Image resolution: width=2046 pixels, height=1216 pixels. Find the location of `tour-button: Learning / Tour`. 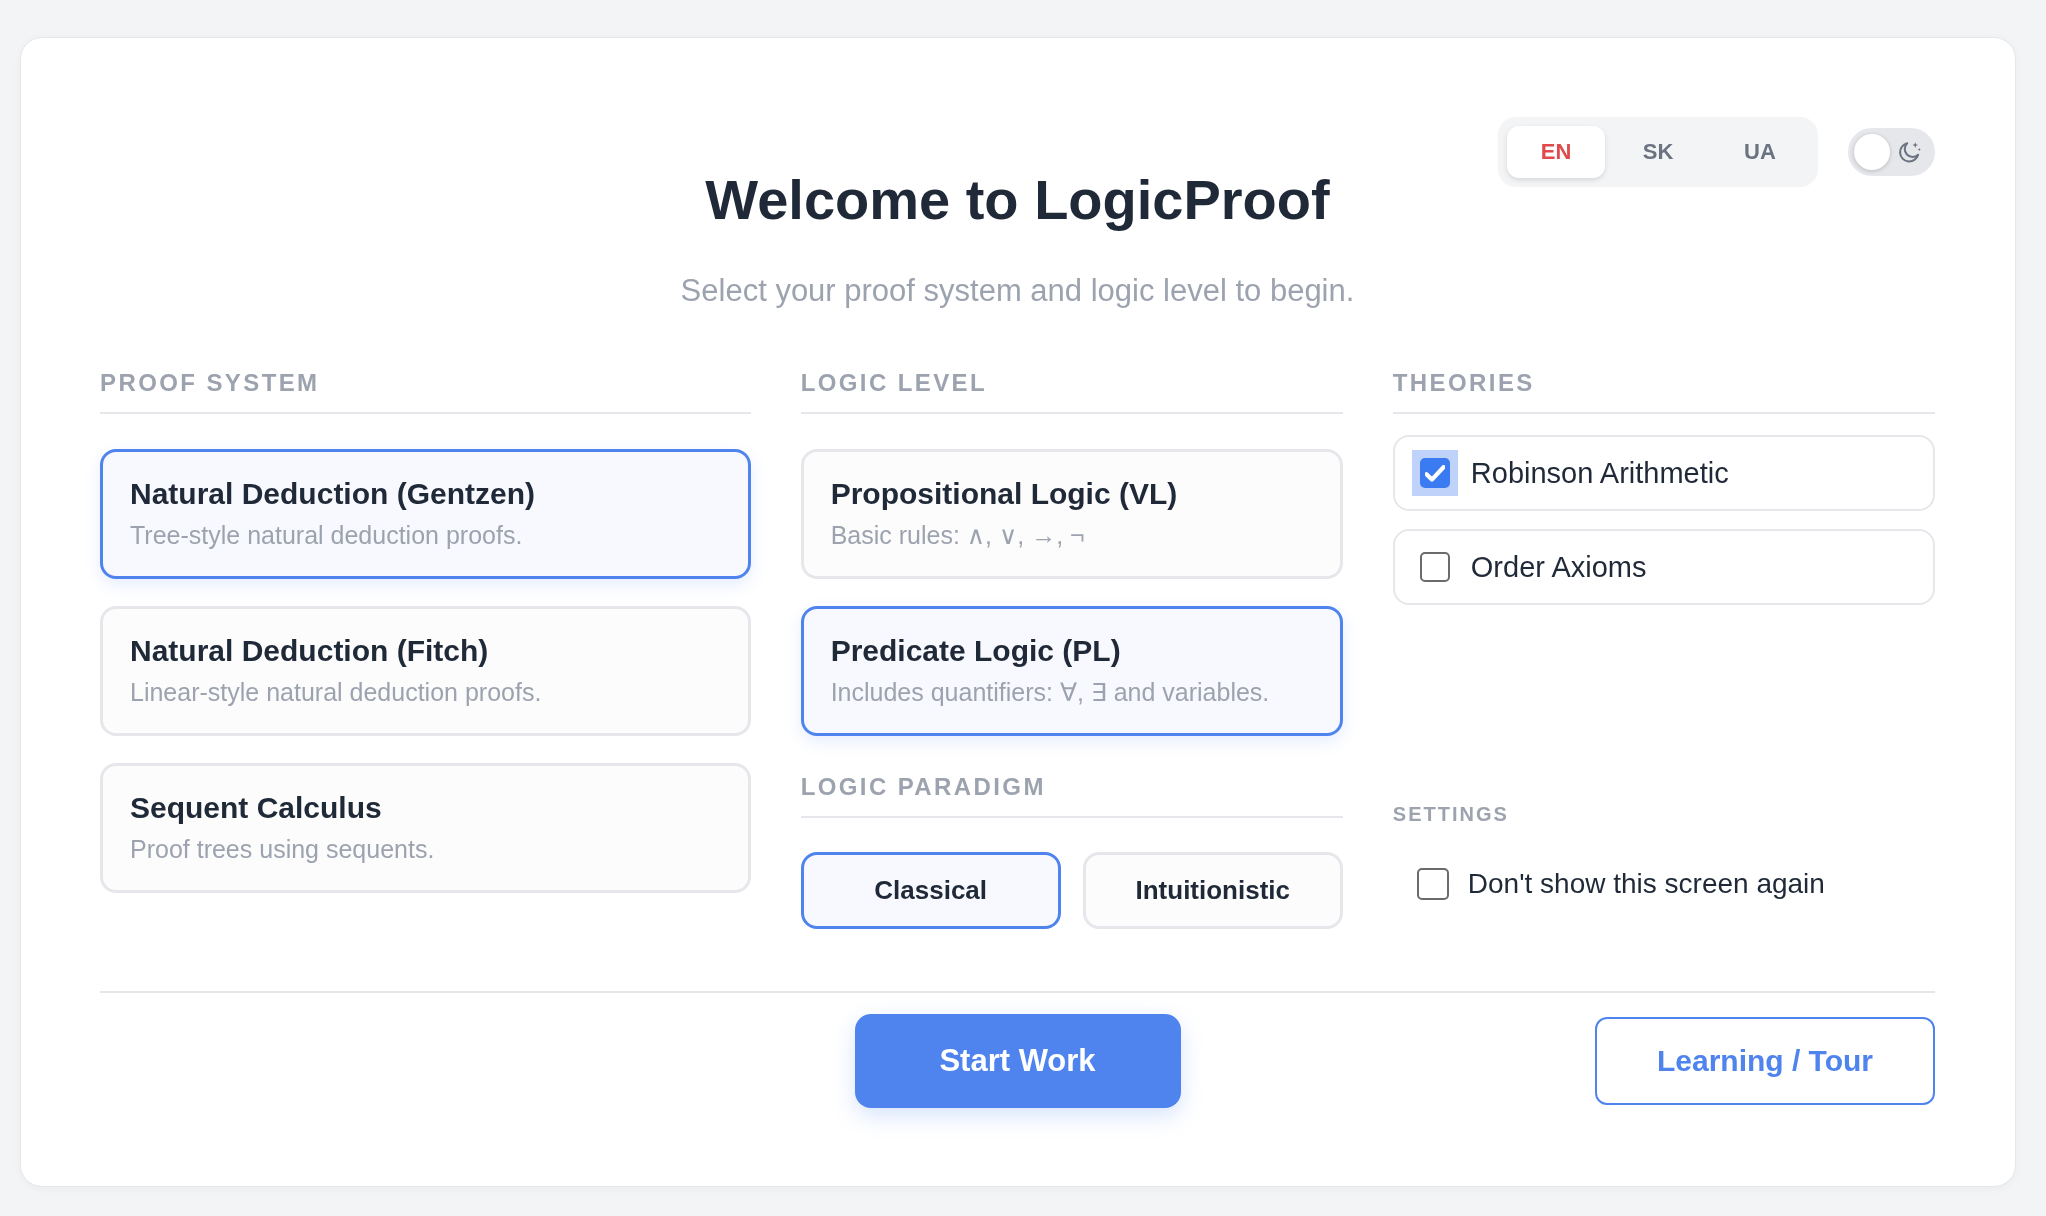

tour-button: Learning / Tour is located at coordinates (1765, 1061).